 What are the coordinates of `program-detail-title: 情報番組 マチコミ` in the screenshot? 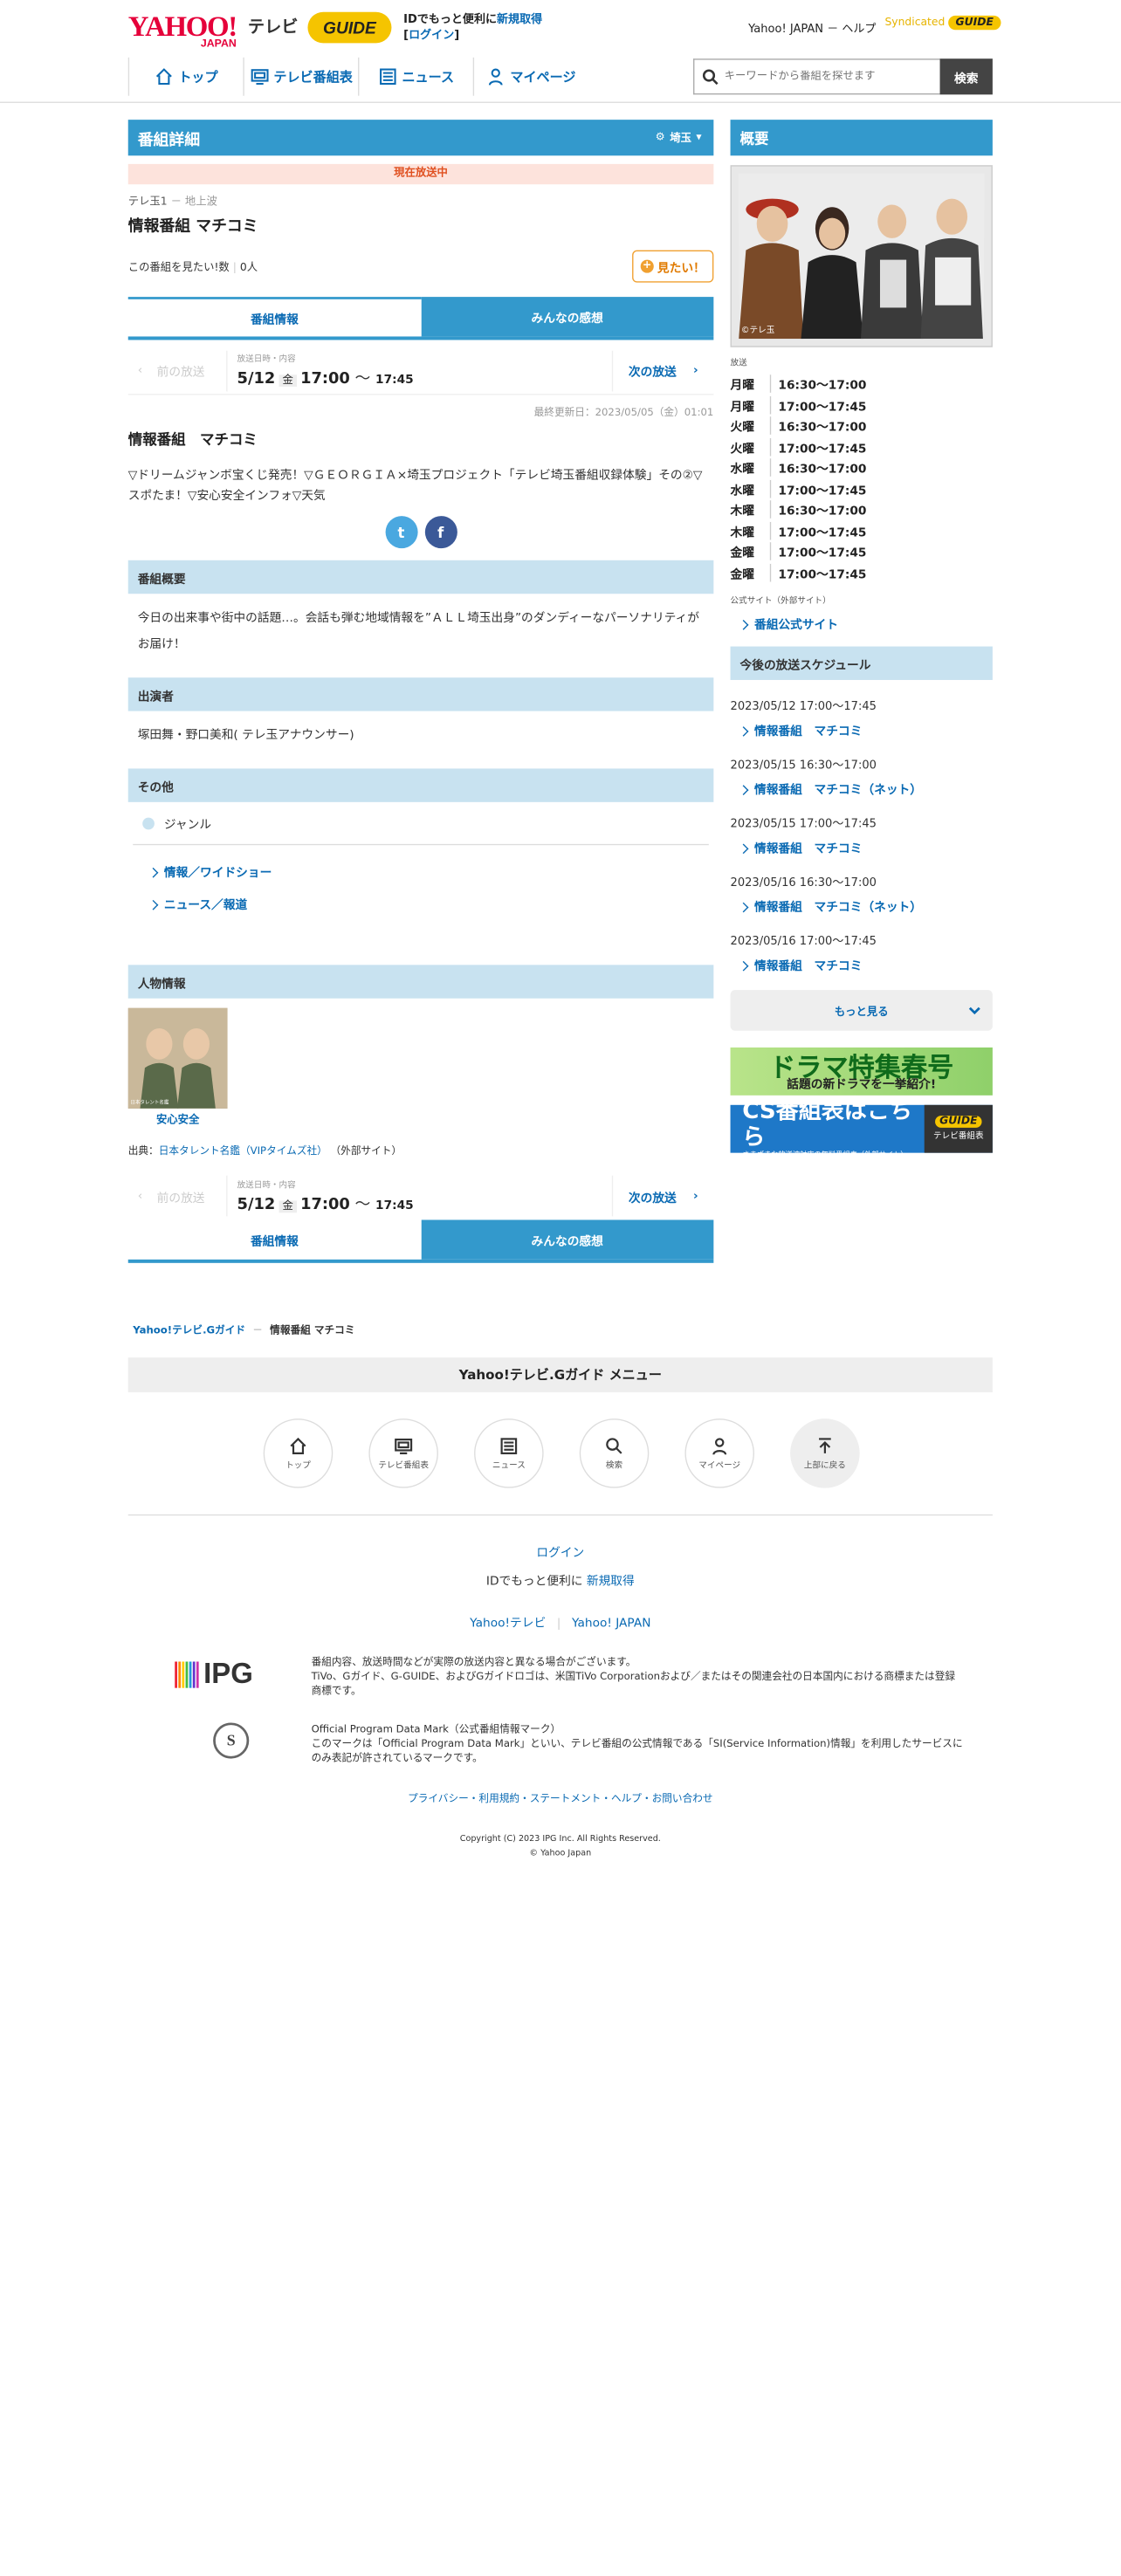 It's located at (192, 439).